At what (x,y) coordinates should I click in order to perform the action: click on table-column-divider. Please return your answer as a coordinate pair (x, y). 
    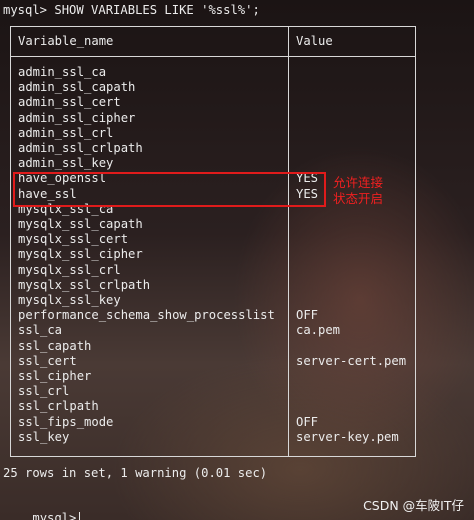
    Looking at the image, I should click on (288, 241).